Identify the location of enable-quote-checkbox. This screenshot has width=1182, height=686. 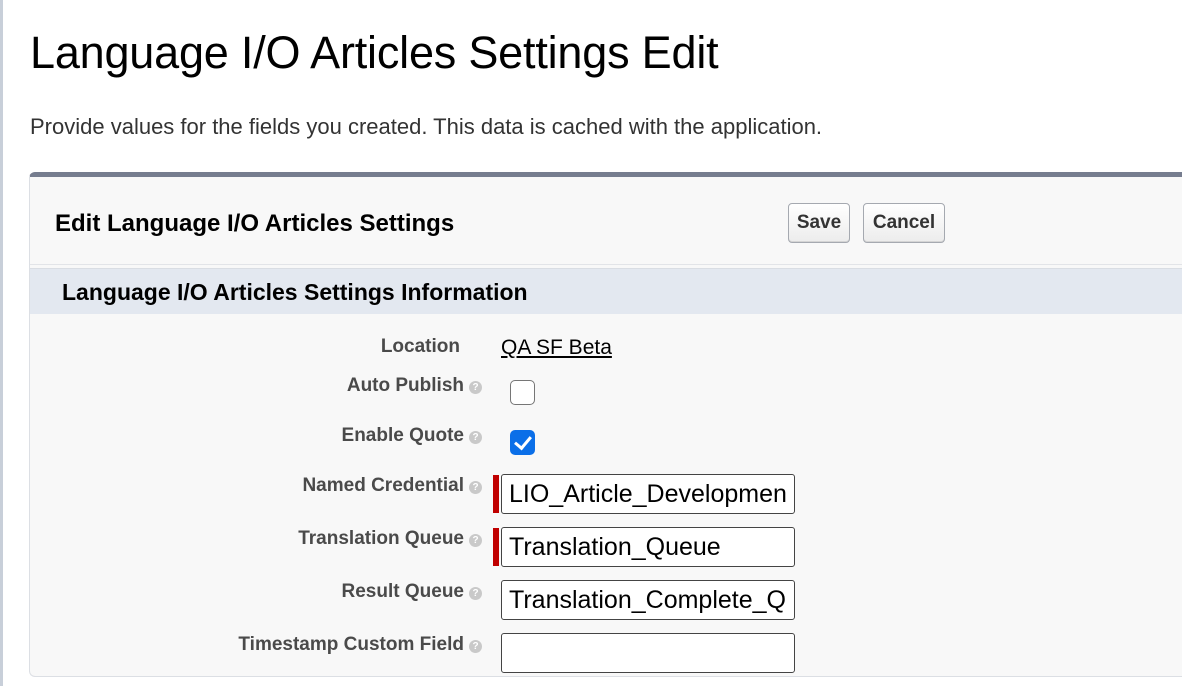
(522, 442).